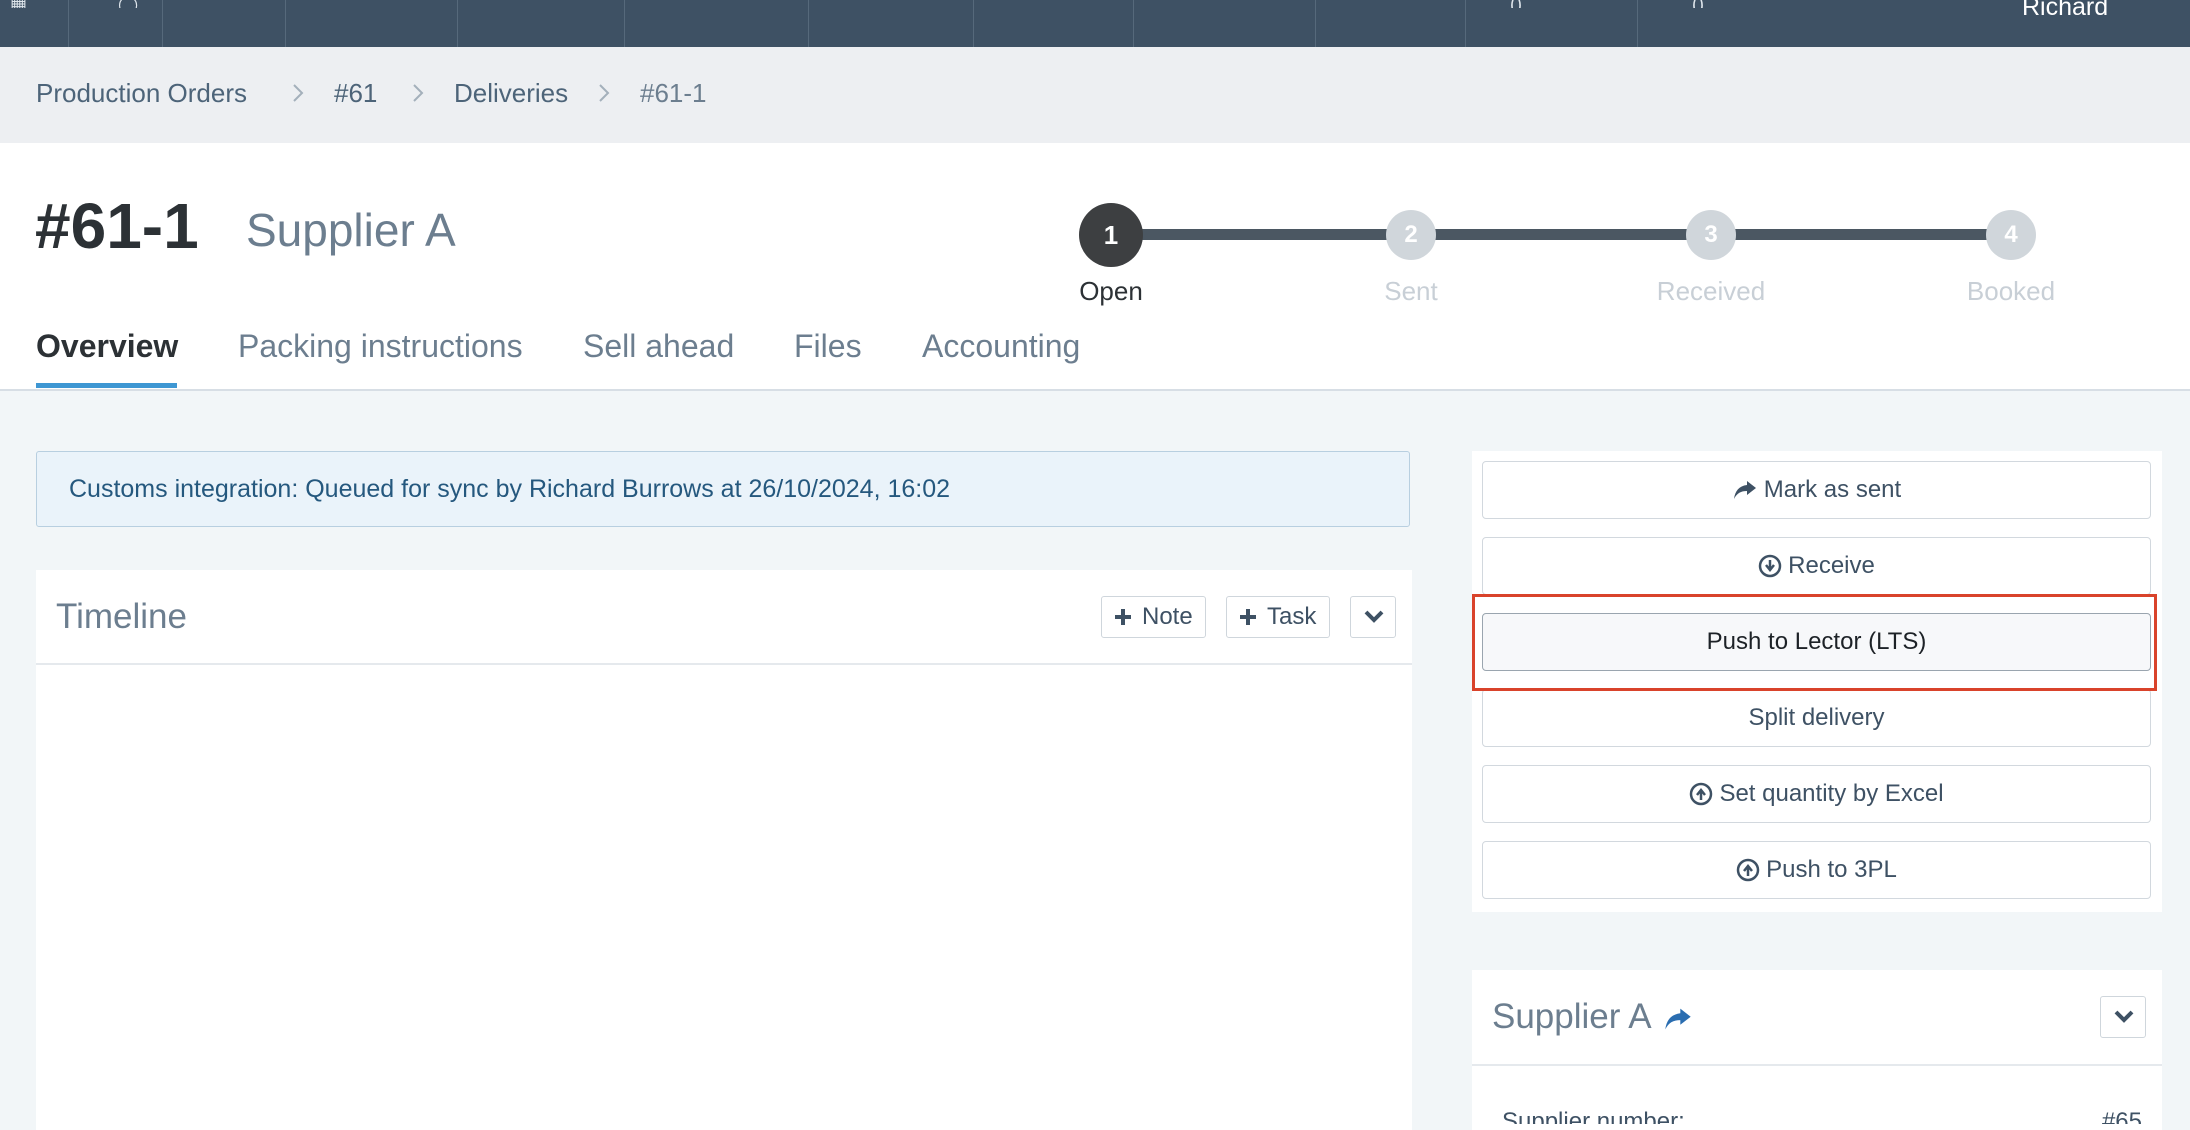 The height and width of the screenshot is (1130, 2190). Describe the element at coordinates (1571, 1016) in the screenshot. I see `supplier-card-title-text: Supplier A` at that location.